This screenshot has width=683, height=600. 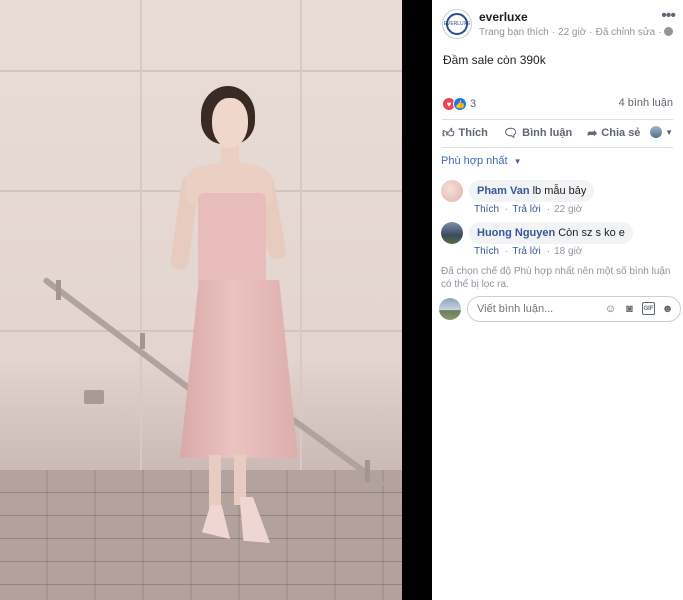 I want to click on comment-meta: Thích · Trả lời · 18 giờ, so click(x=528, y=251).